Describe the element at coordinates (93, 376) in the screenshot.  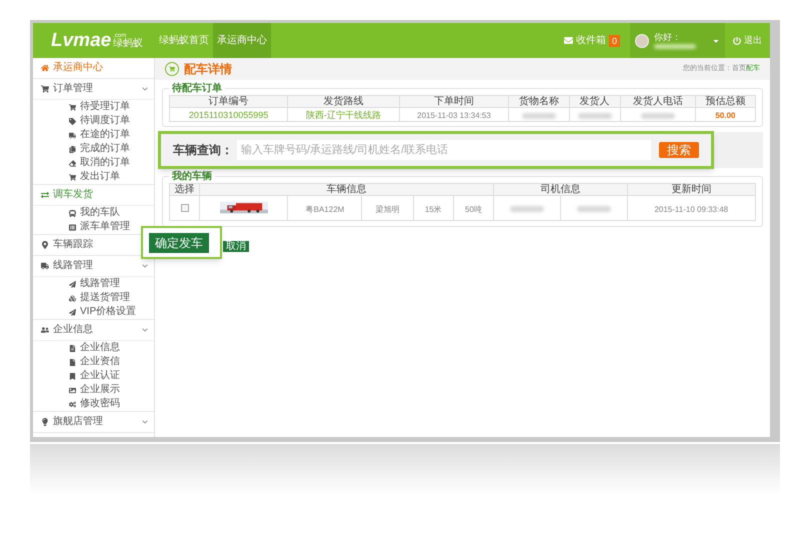
I see `sidebar-subitem: 企业认证` at that location.